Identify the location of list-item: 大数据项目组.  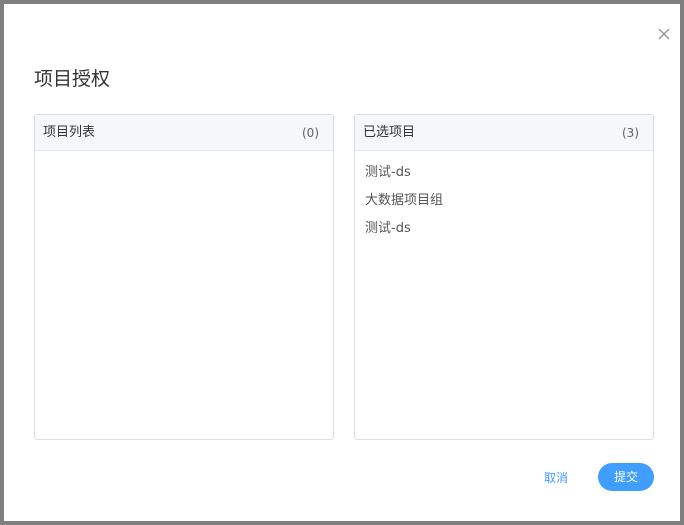
(504, 201).